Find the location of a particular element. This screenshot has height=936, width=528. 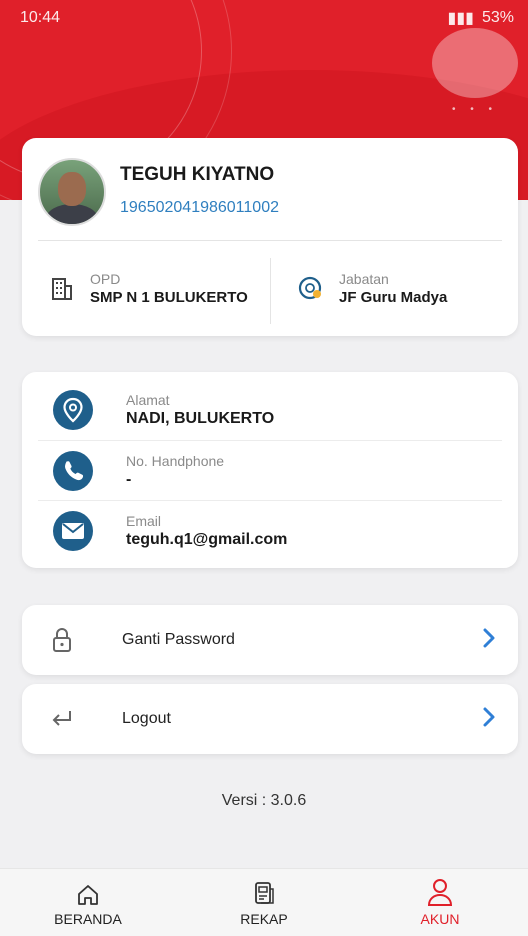

jabatan-info: Jabatan JF Guru Madya is located at coordinates (394, 288).